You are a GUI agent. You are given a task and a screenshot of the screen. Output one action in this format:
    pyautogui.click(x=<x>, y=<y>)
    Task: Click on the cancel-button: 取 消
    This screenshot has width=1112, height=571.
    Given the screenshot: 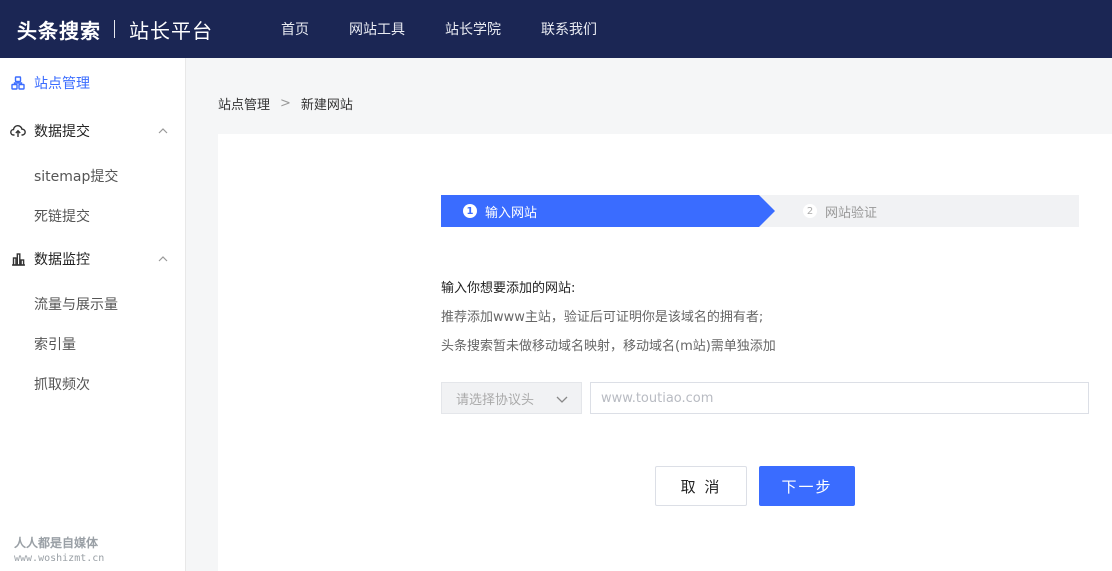 What is the action you would take?
    pyautogui.click(x=701, y=486)
    